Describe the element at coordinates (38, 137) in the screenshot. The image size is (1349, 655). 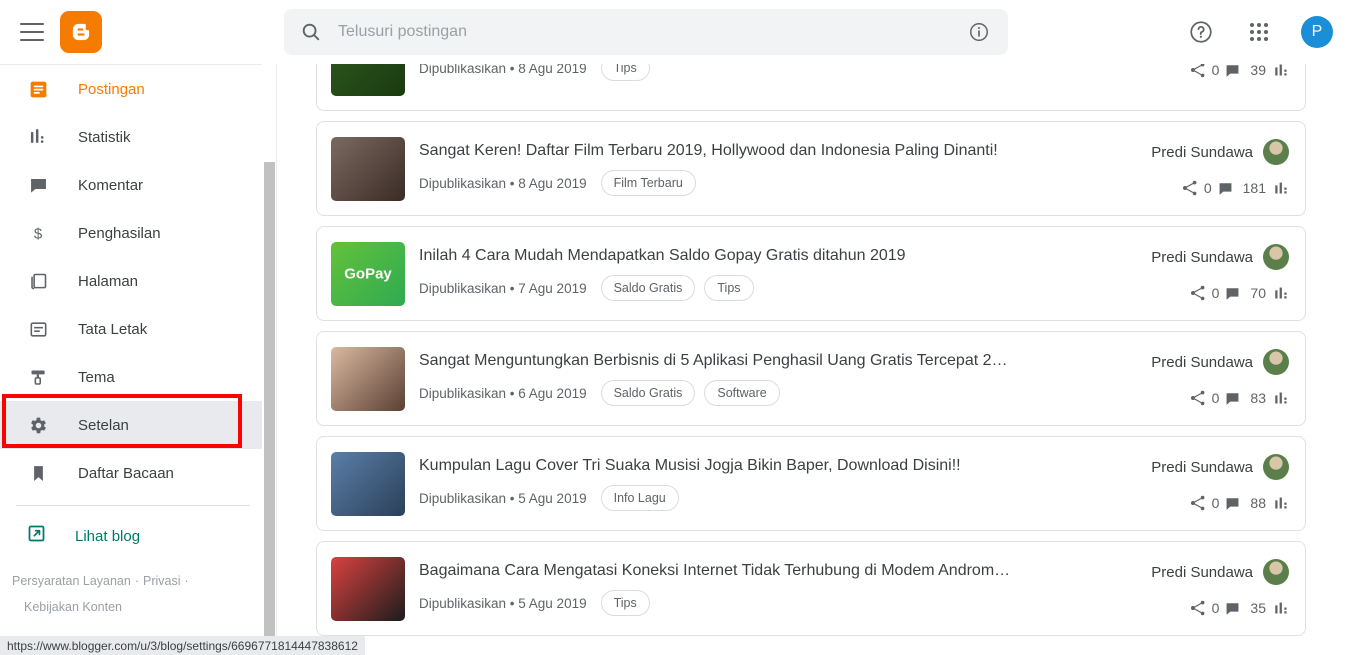
I see `stats-bars-icon` at that location.